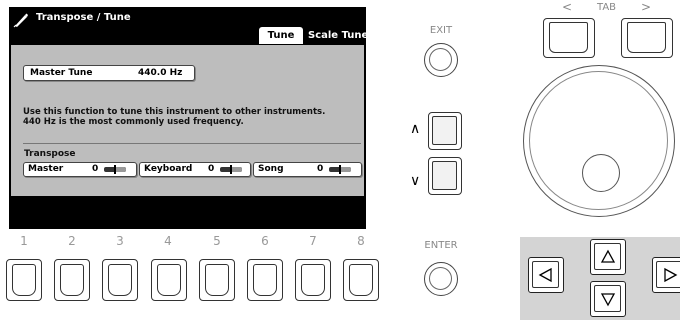 This screenshot has width=680, height=320. Describe the element at coordinates (50, 154) in the screenshot. I see `transpose-heading: Transpose` at that location.